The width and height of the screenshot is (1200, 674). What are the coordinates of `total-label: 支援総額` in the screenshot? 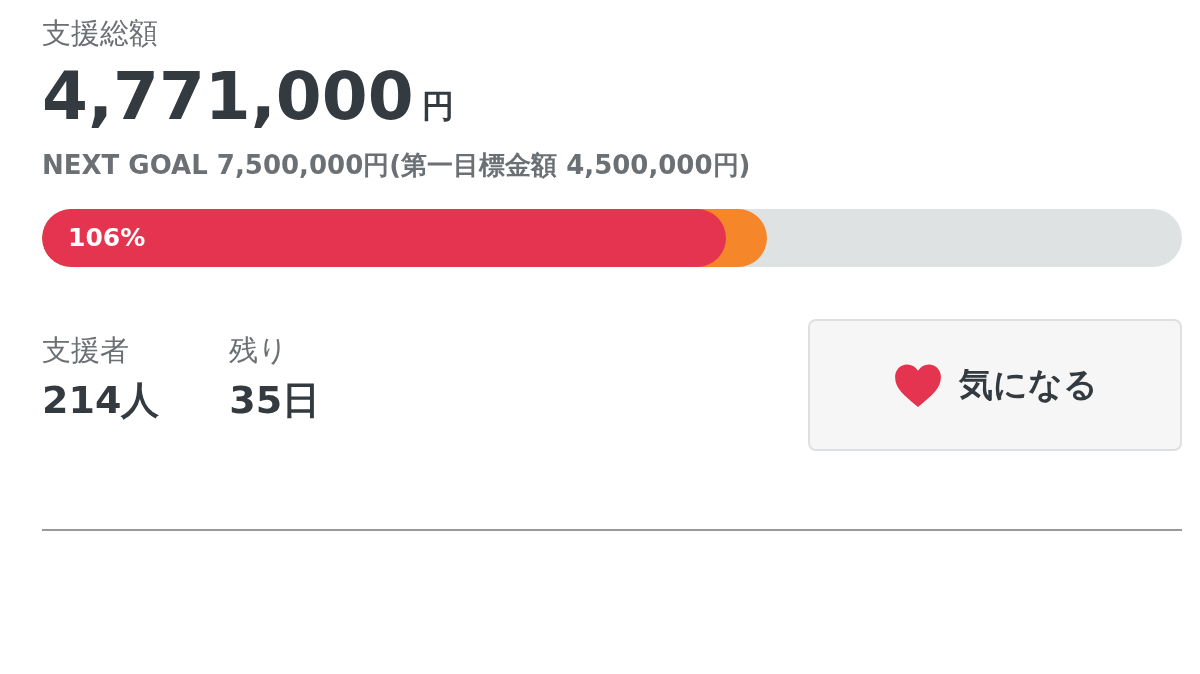 It's located at (100, 33).